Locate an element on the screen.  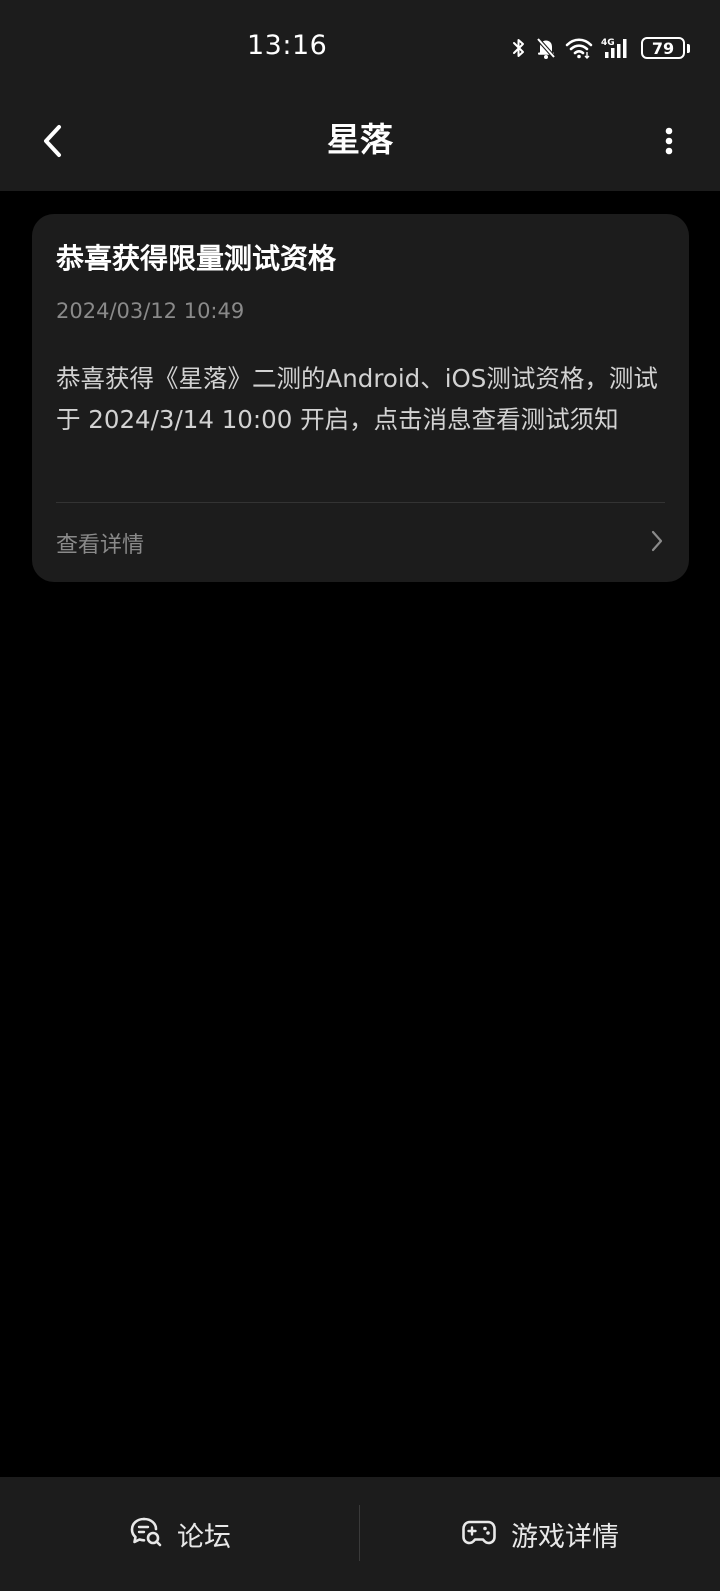
battery-icon: 79 is located at coordinates (663, 48).